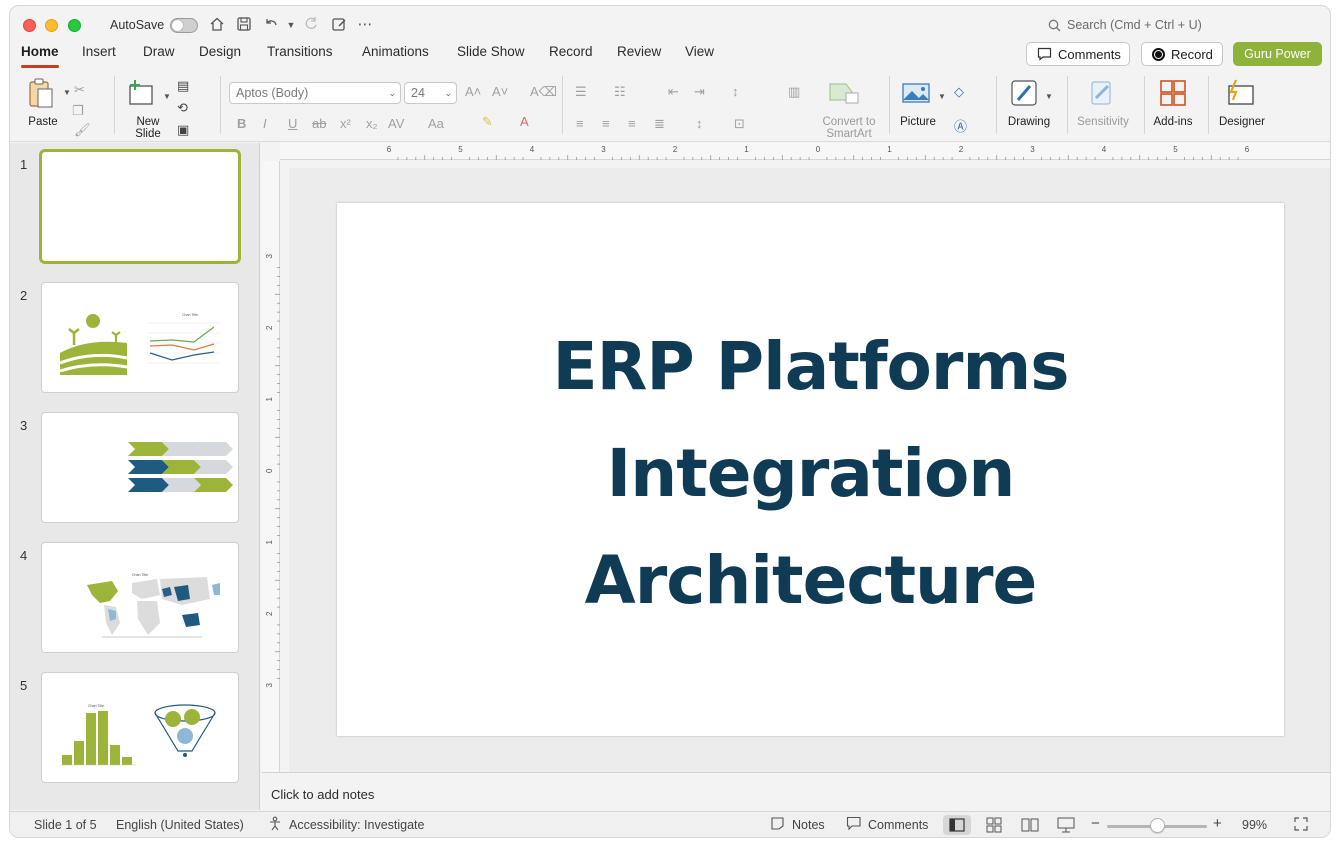 The image size is (1337, 843). What do you see at coordinates (275, 825) in the screenshot?
I see `accessibility-icon` at bounding box center [275, 825].